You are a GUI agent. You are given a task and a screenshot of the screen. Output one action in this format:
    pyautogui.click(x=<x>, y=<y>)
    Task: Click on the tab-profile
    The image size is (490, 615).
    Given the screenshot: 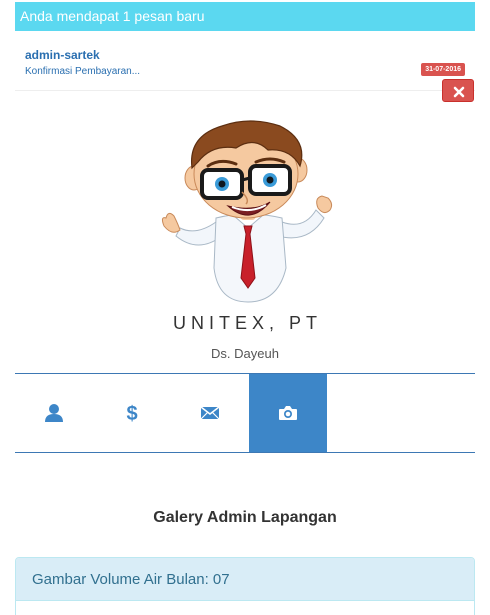 What is the action you would take?
    pyautogui.click(x=54, y=413)
    